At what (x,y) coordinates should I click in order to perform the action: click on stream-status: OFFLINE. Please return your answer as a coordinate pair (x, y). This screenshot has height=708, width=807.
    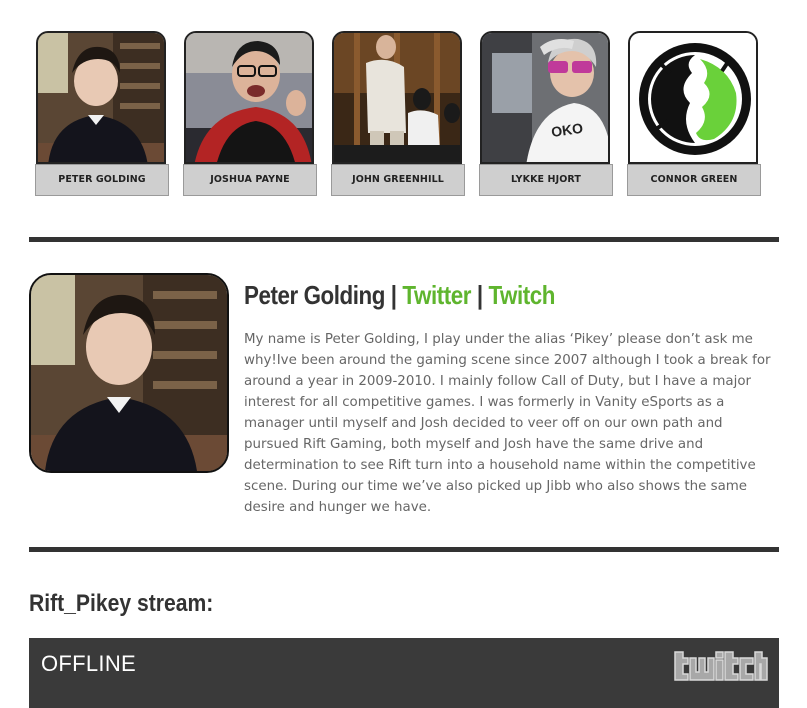
    Looking at the image, I should click on (88, 663).